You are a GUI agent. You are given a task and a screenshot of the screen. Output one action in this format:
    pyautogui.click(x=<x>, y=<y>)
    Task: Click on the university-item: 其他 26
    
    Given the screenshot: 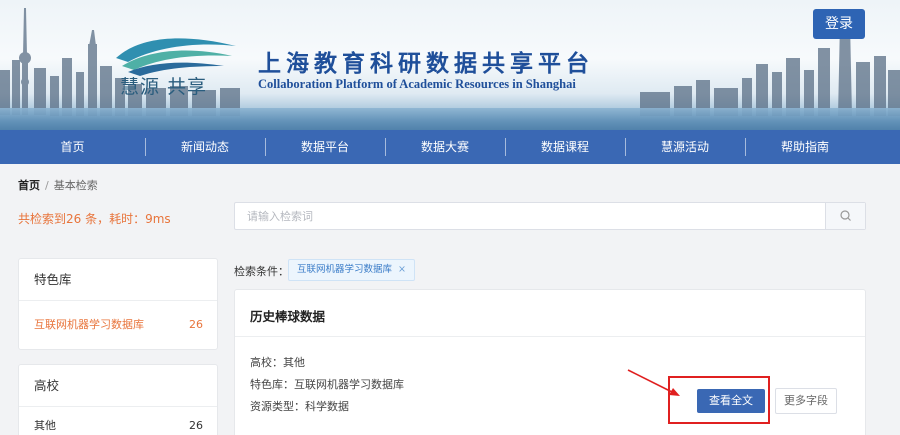 What is the action you would take?
    pyautogui.click(x=118, y=421)
    